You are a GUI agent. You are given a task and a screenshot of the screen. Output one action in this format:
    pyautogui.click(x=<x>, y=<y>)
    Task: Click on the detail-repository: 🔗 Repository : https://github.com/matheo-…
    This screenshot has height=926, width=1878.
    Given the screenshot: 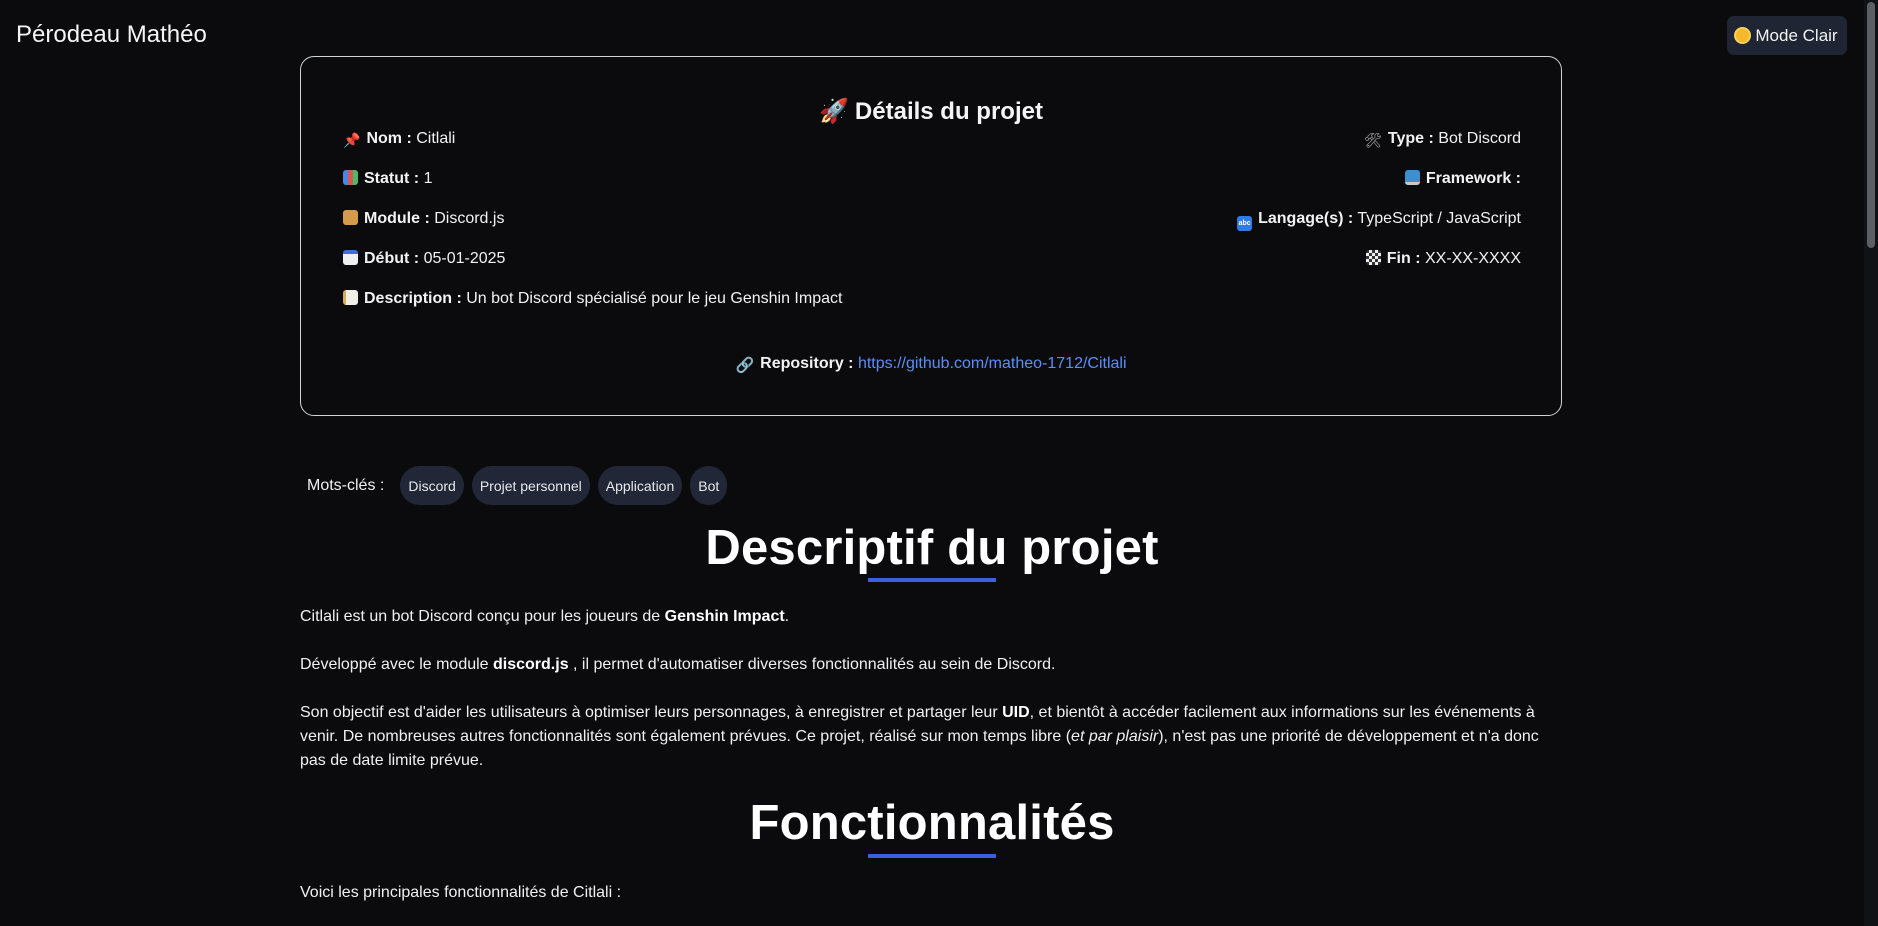 What is the action you would take?
    pyautogui.click(x=931, y=364)
    